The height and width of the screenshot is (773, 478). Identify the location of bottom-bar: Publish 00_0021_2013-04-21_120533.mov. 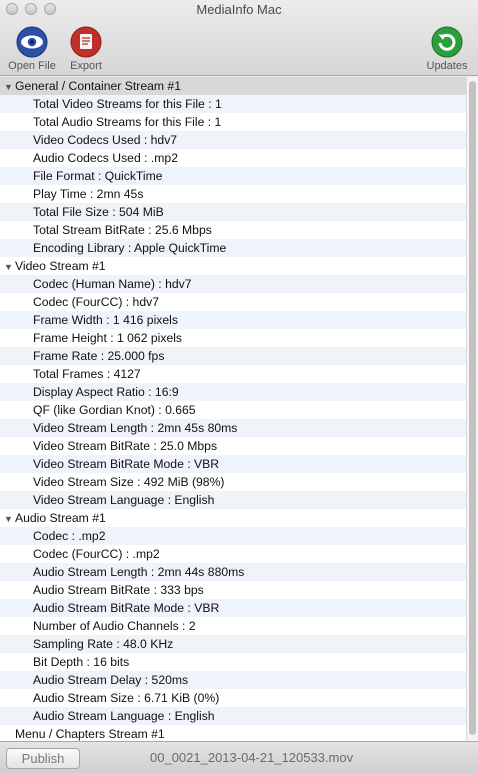
(239, 757).